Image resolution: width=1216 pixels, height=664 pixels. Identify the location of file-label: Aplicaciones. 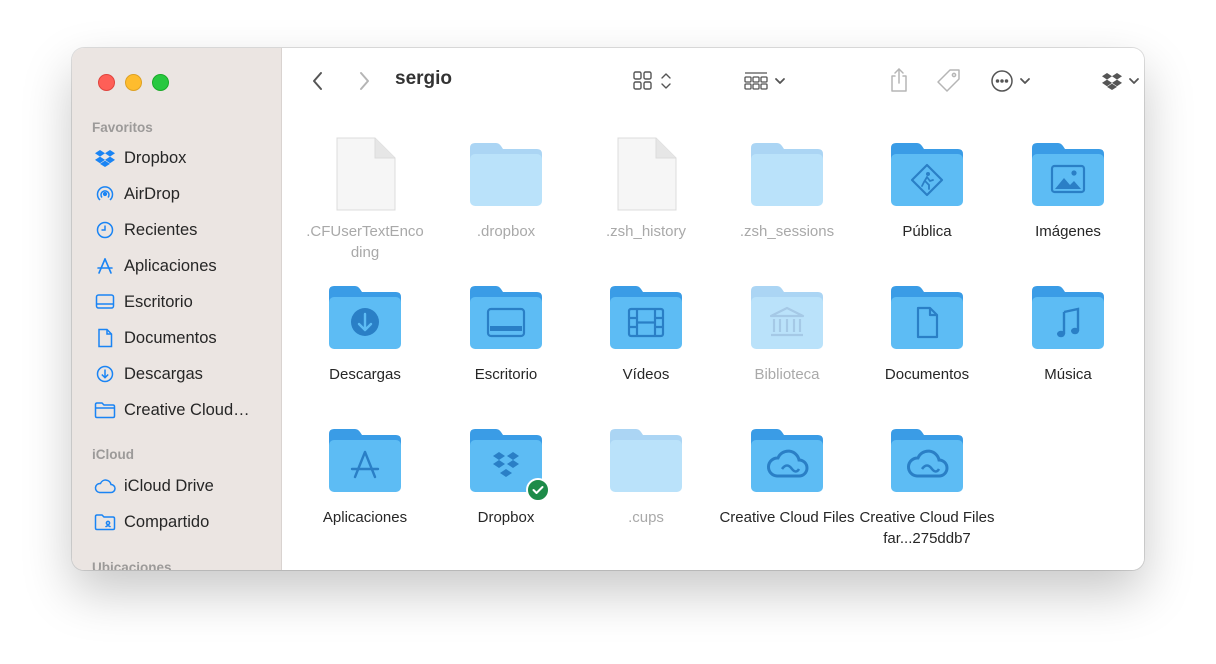
(365, 517).